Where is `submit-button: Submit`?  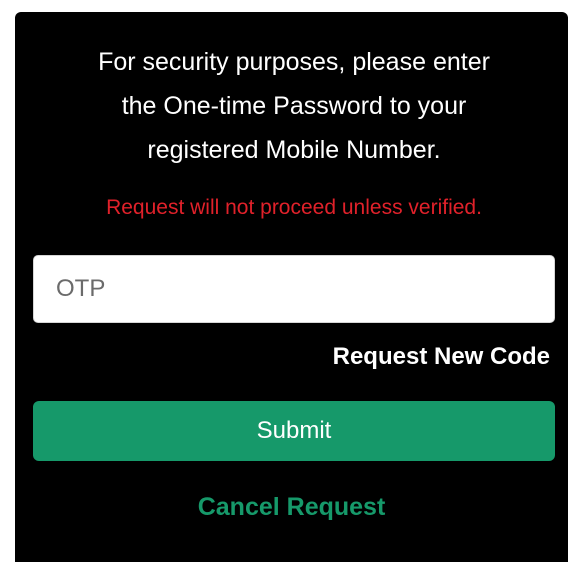 submit-button: Submit is located at coordinates (294, 431).